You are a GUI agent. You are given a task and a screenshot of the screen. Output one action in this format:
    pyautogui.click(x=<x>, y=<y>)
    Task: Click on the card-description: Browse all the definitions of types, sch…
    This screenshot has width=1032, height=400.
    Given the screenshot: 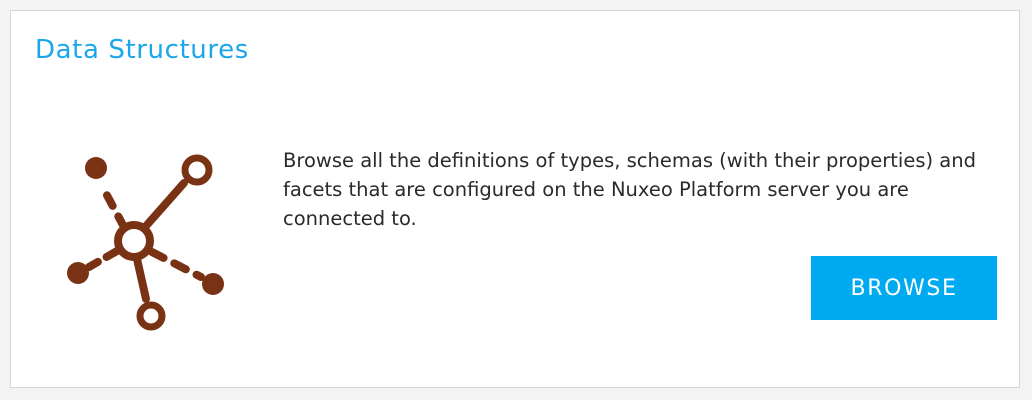 What is the action you would take?
    pyautogui.click(x=629, y=189)
    